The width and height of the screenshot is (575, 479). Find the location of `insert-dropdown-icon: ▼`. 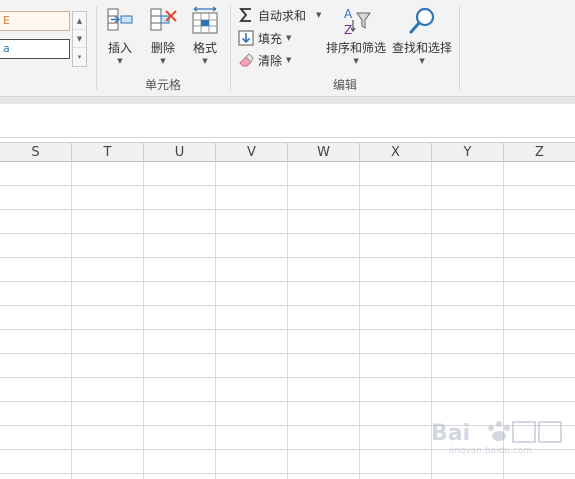

insert-dropdown-icon: ▼ is located at coordinates (119, 61).